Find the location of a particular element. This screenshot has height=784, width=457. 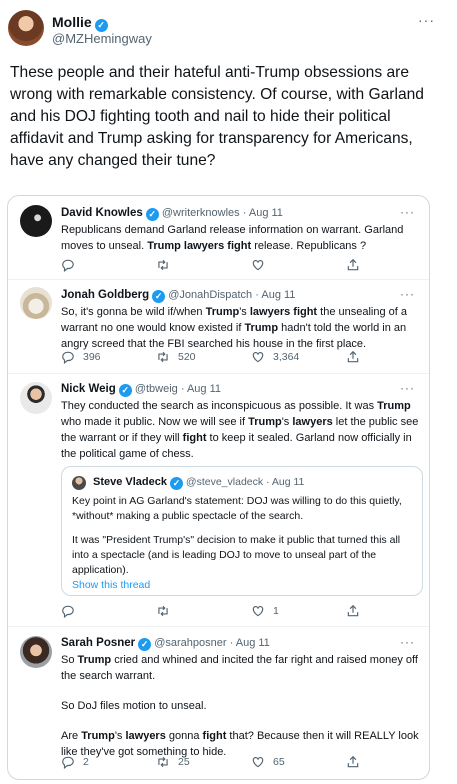

quoted-author-name: David Knowles is located at coordinates (102, 213).